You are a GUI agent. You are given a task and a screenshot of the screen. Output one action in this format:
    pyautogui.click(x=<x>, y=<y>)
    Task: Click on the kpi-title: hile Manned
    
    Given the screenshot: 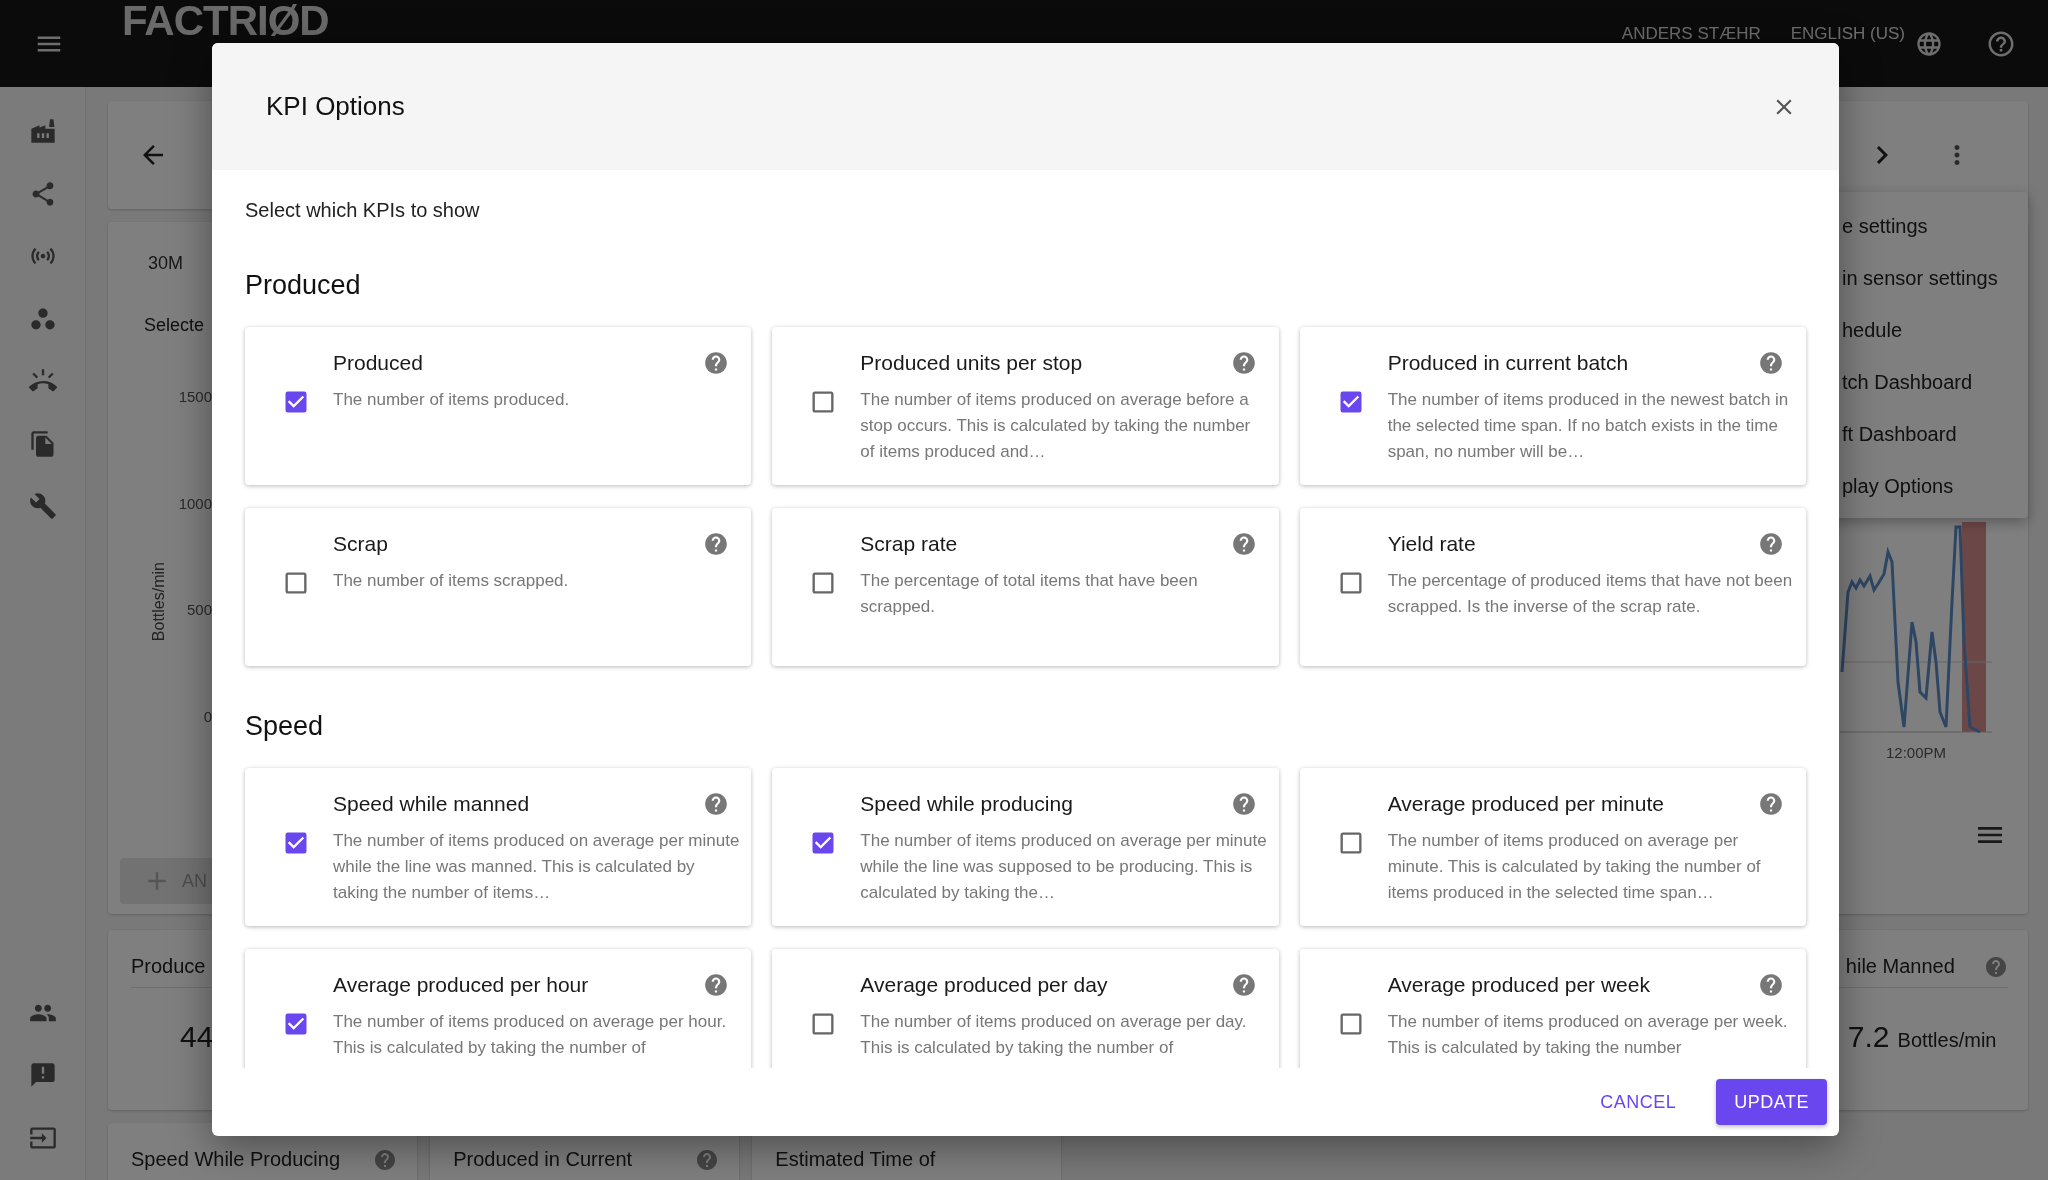 What is the action you would take?
    pyautogui.click(x=1900, y=966)
    